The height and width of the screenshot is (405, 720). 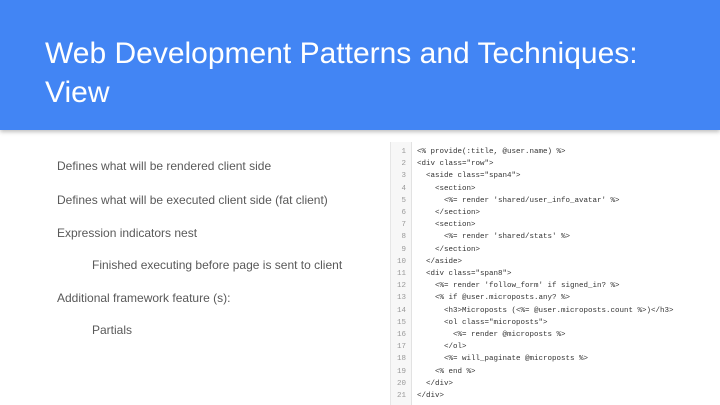 I want to click on code-line: 16 <%= render @microposts %>, so click(x=555, y=335).